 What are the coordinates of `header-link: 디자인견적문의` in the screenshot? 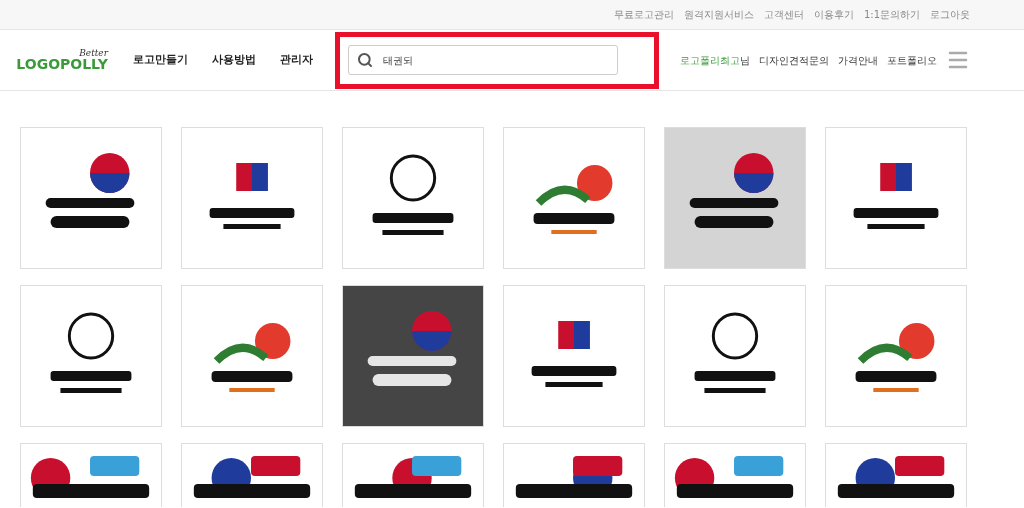 It's located at (794, 60).